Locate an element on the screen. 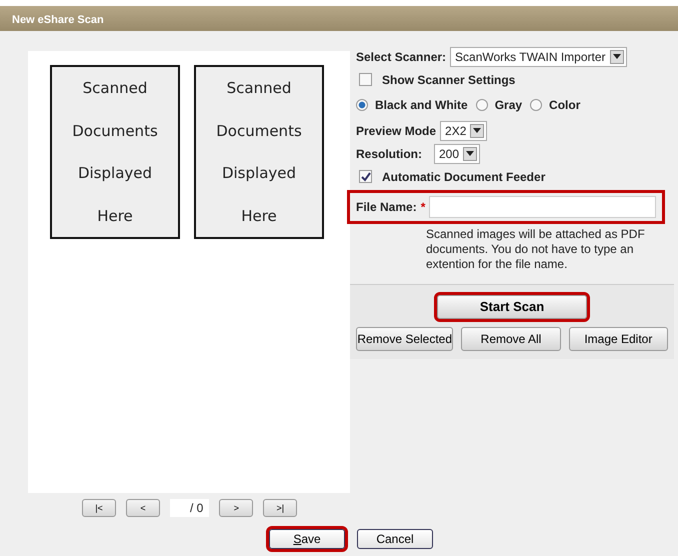 Image resolution: width=678 pixels, height=556 pixels. save-button: Save is located at coordinates (307, 539).